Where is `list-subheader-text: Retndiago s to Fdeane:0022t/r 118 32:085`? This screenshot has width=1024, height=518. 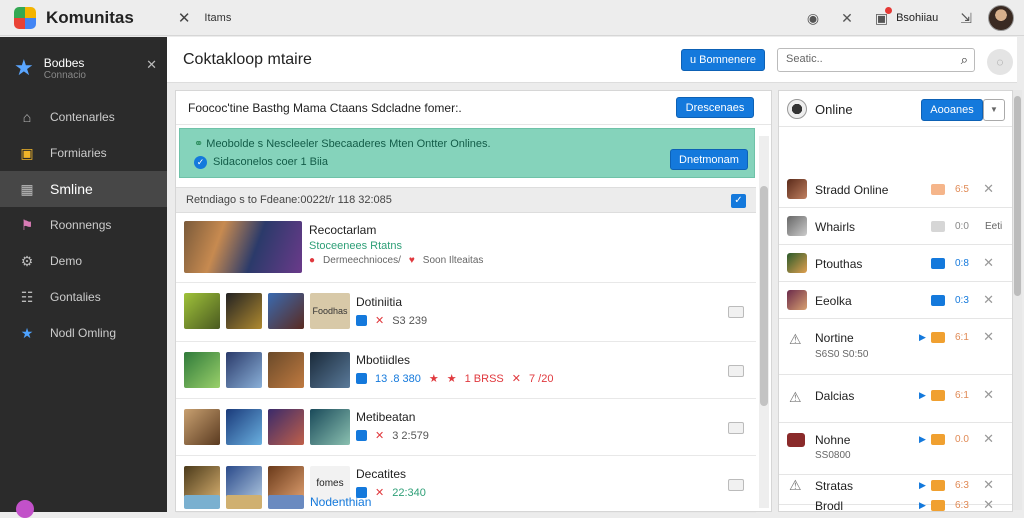 list-subheader-text: Retndiago s to Fdeane:0022t/r 118 32:085 is located at coordinates (289, 200).